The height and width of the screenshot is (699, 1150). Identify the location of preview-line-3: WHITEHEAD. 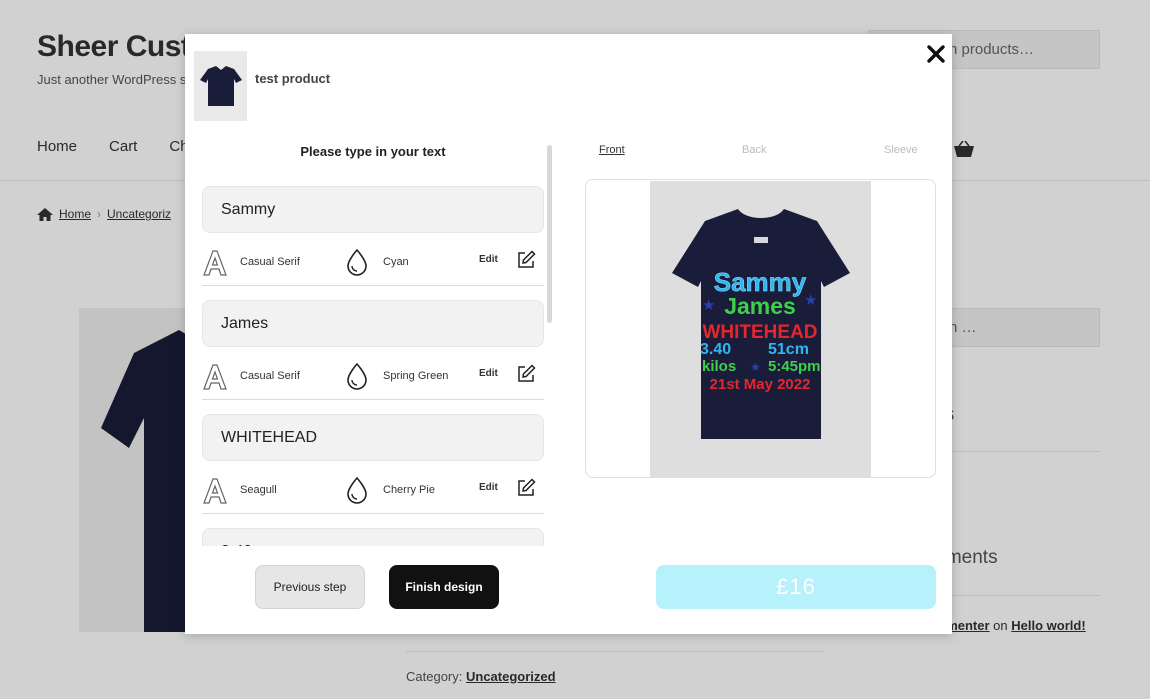
(759, 332).